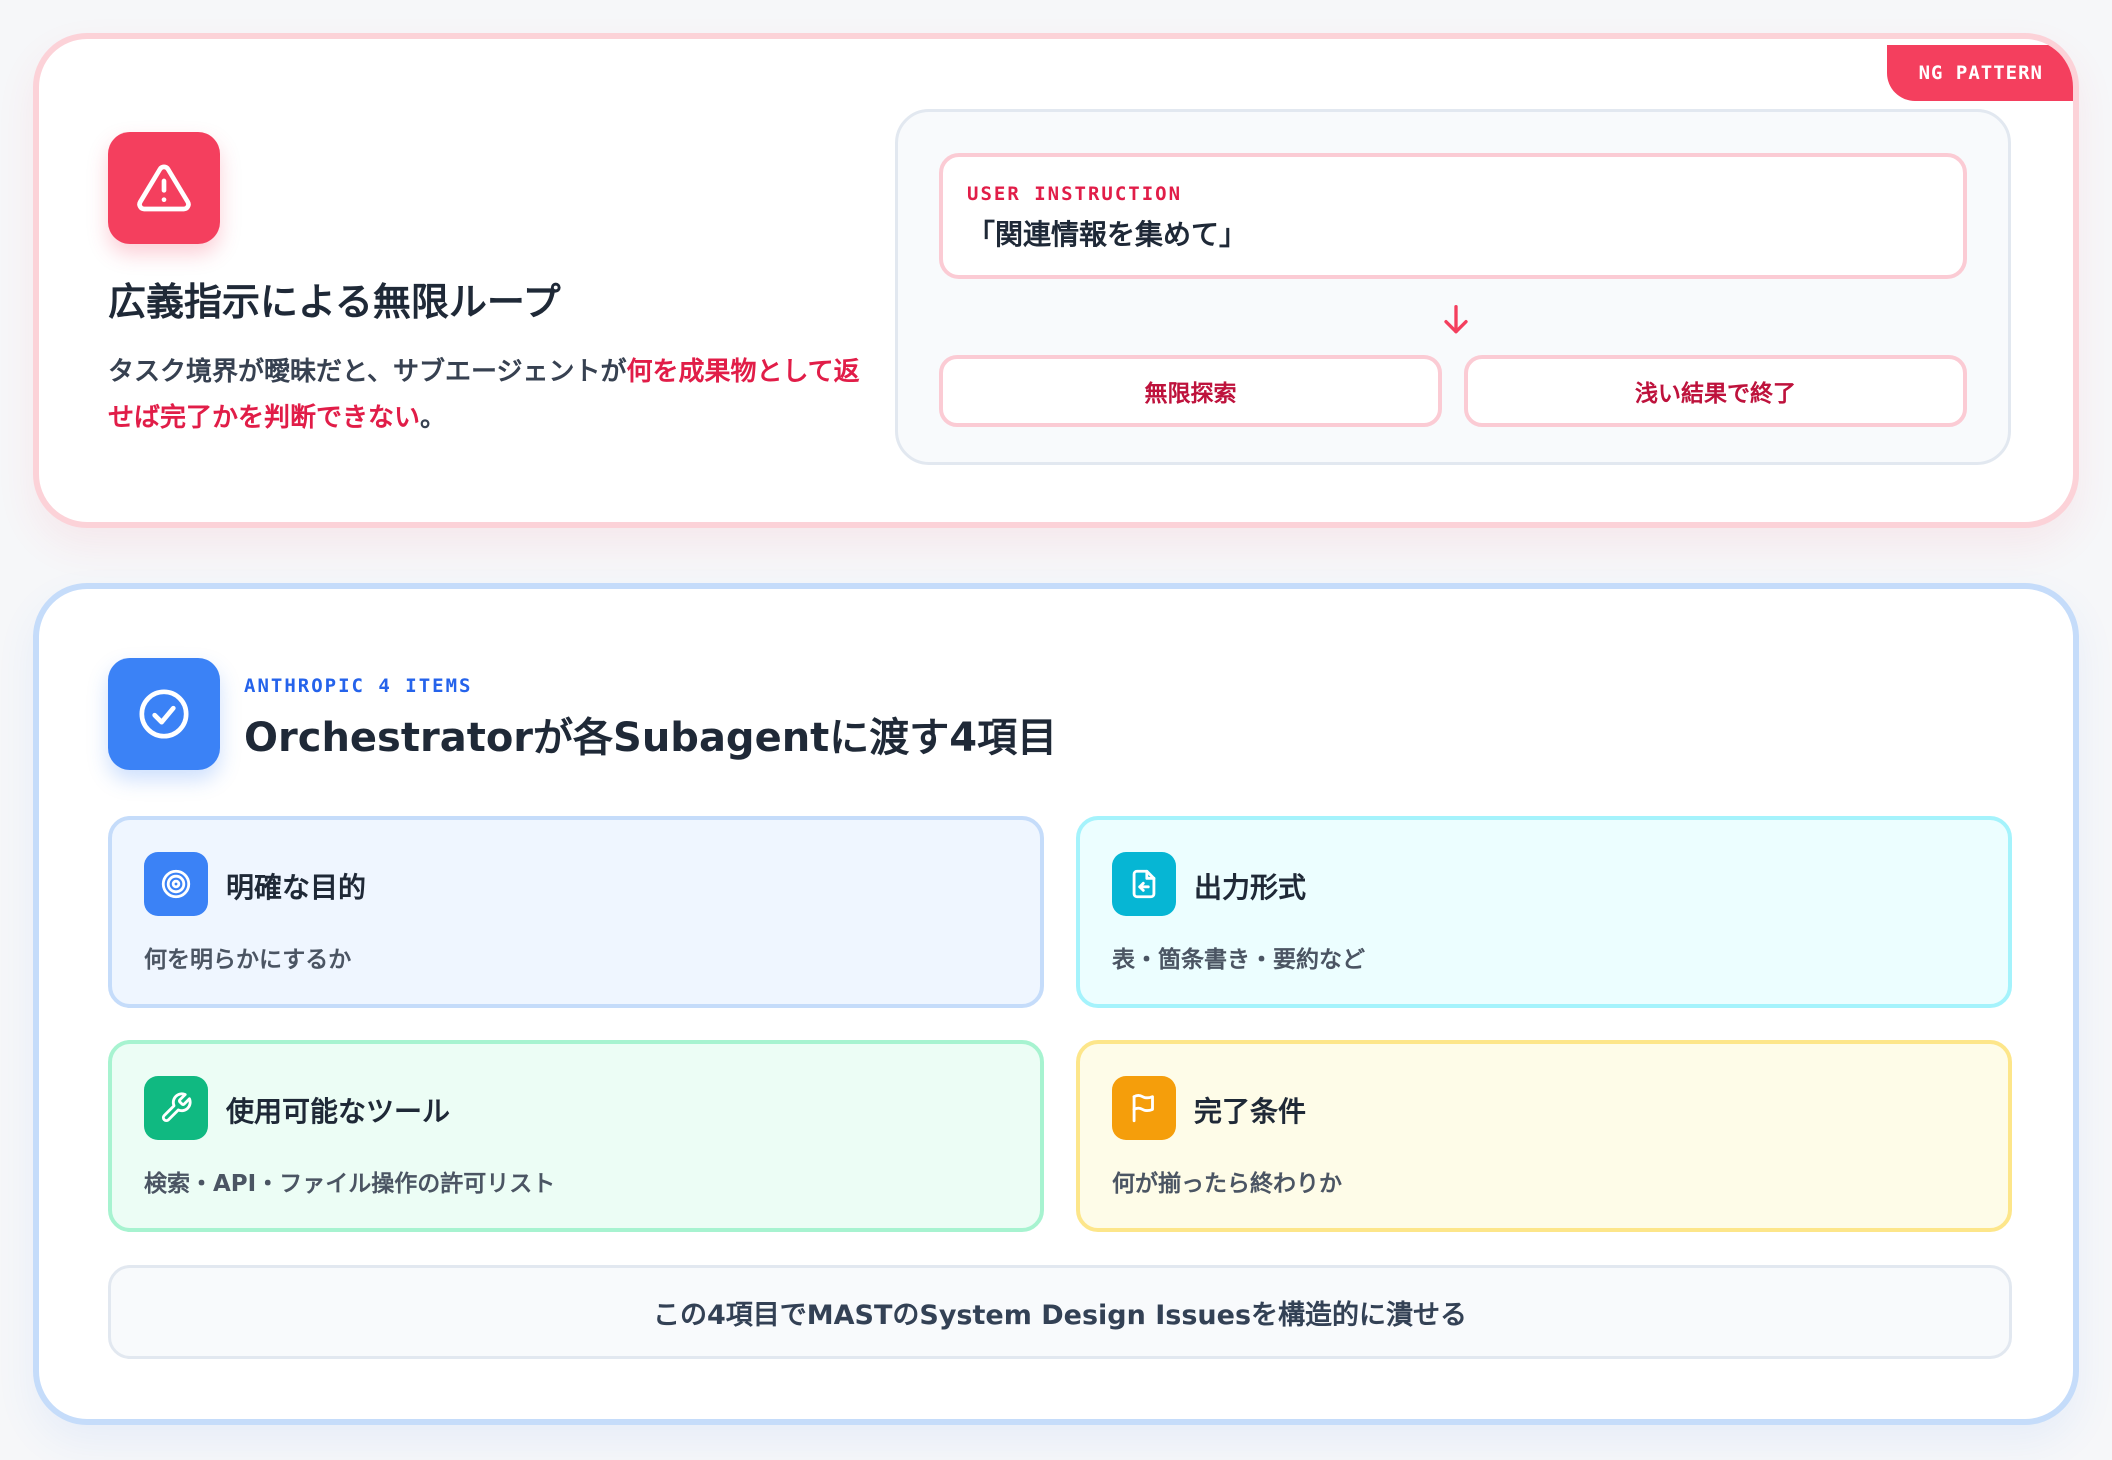  I want to click on file-export-icon, so click(1144, 884).